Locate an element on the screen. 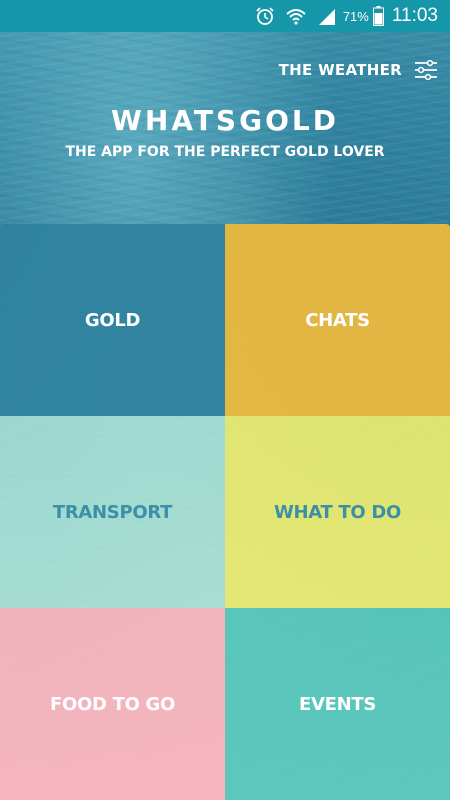  tile-label: EVENTS is located at coordinates (337, 704).